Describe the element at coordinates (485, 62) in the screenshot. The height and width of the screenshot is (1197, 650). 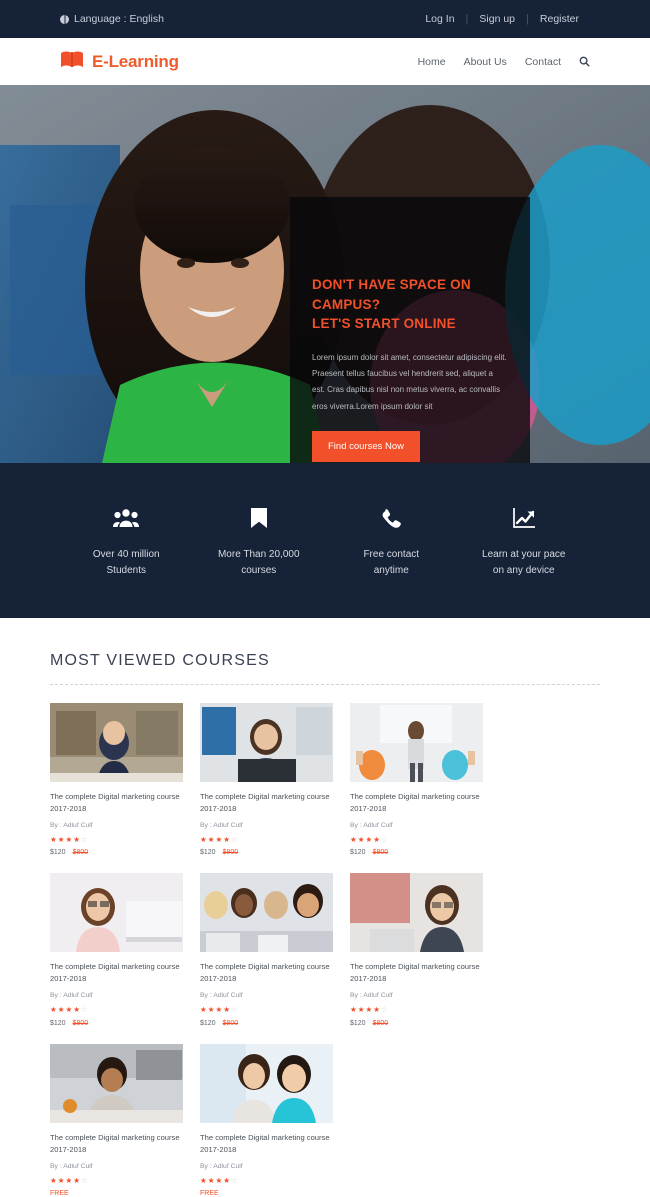
I see `nav-item-about-us: About Us` at that location.